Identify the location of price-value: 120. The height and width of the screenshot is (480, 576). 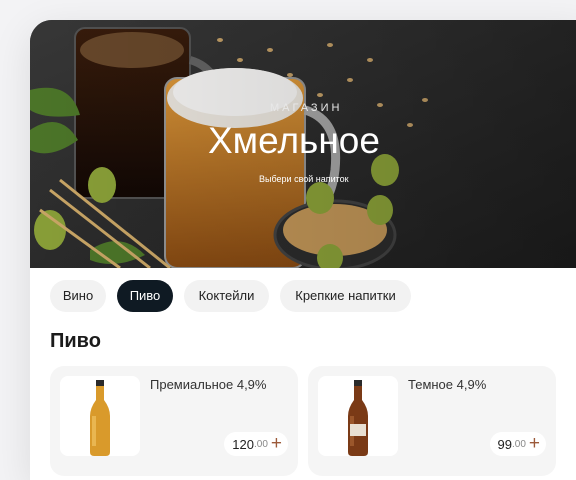
(243, 444).